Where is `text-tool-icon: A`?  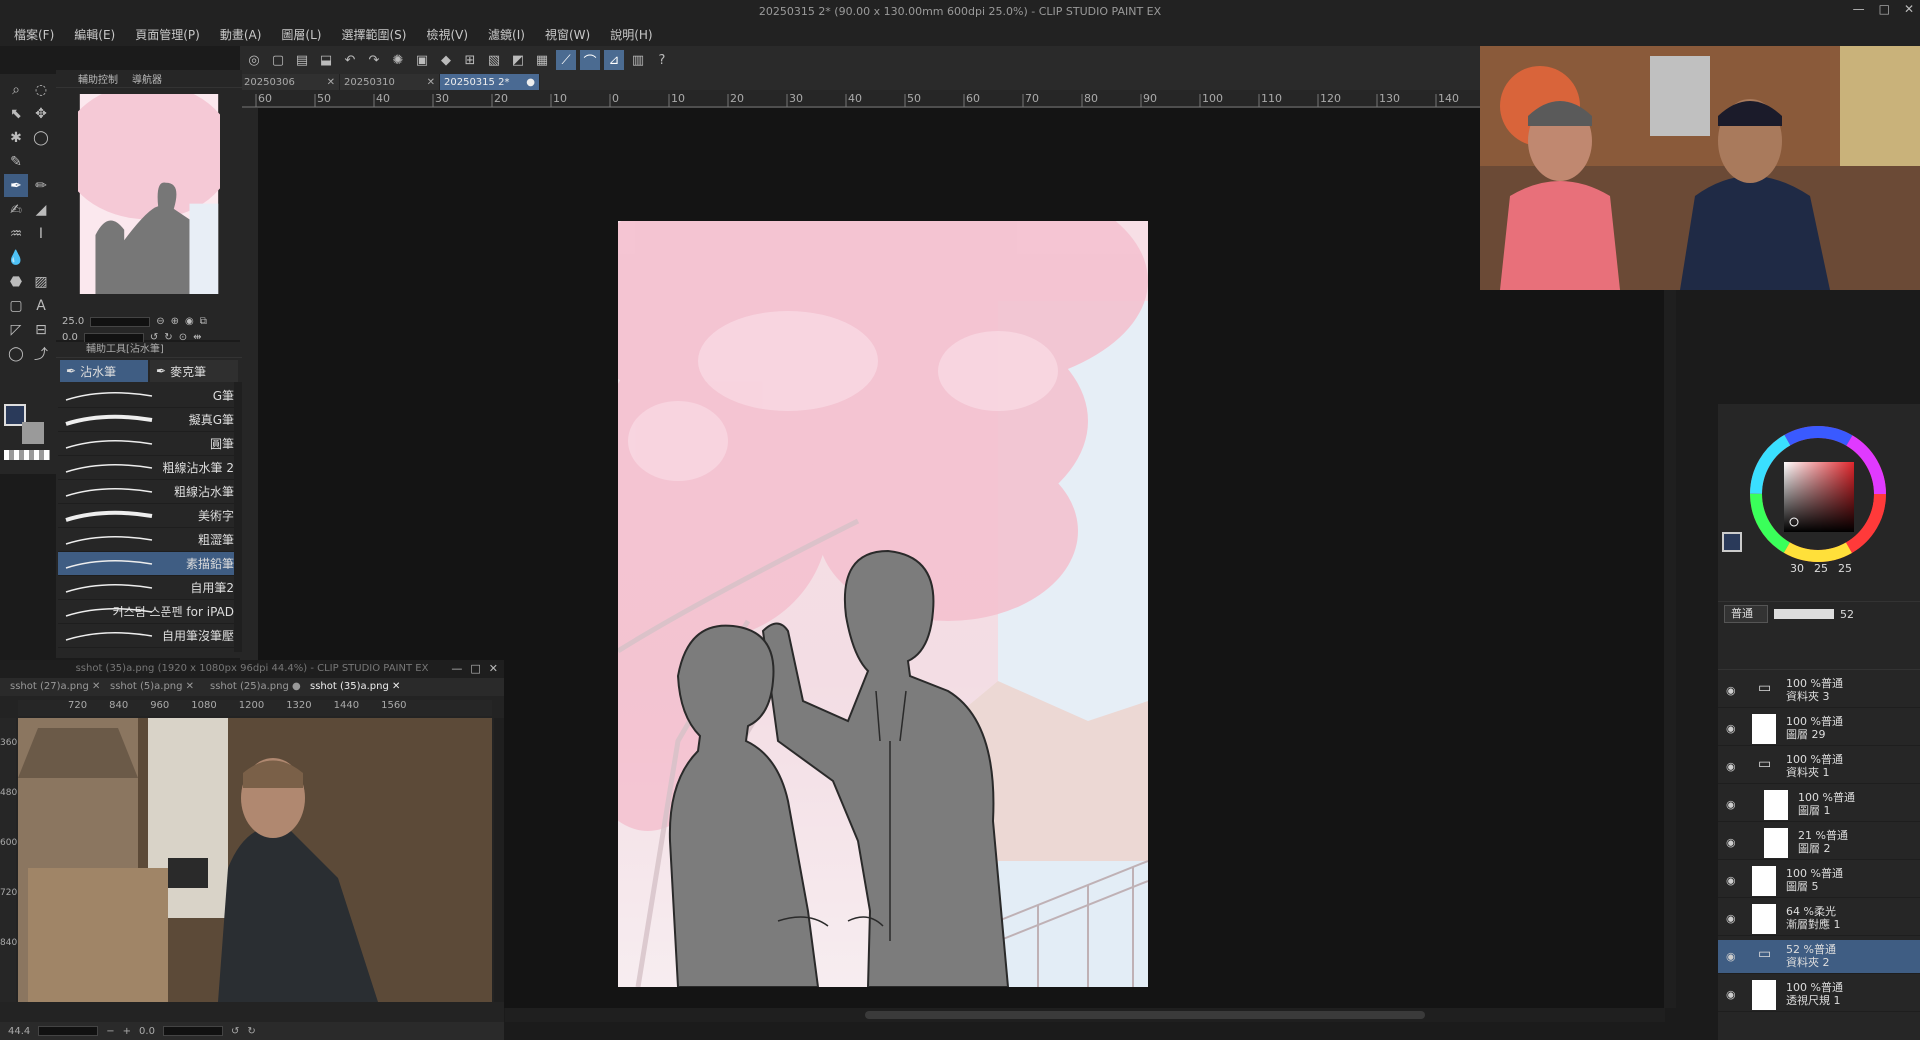 text-tool-icon: A is located at coordinates (41, 305).